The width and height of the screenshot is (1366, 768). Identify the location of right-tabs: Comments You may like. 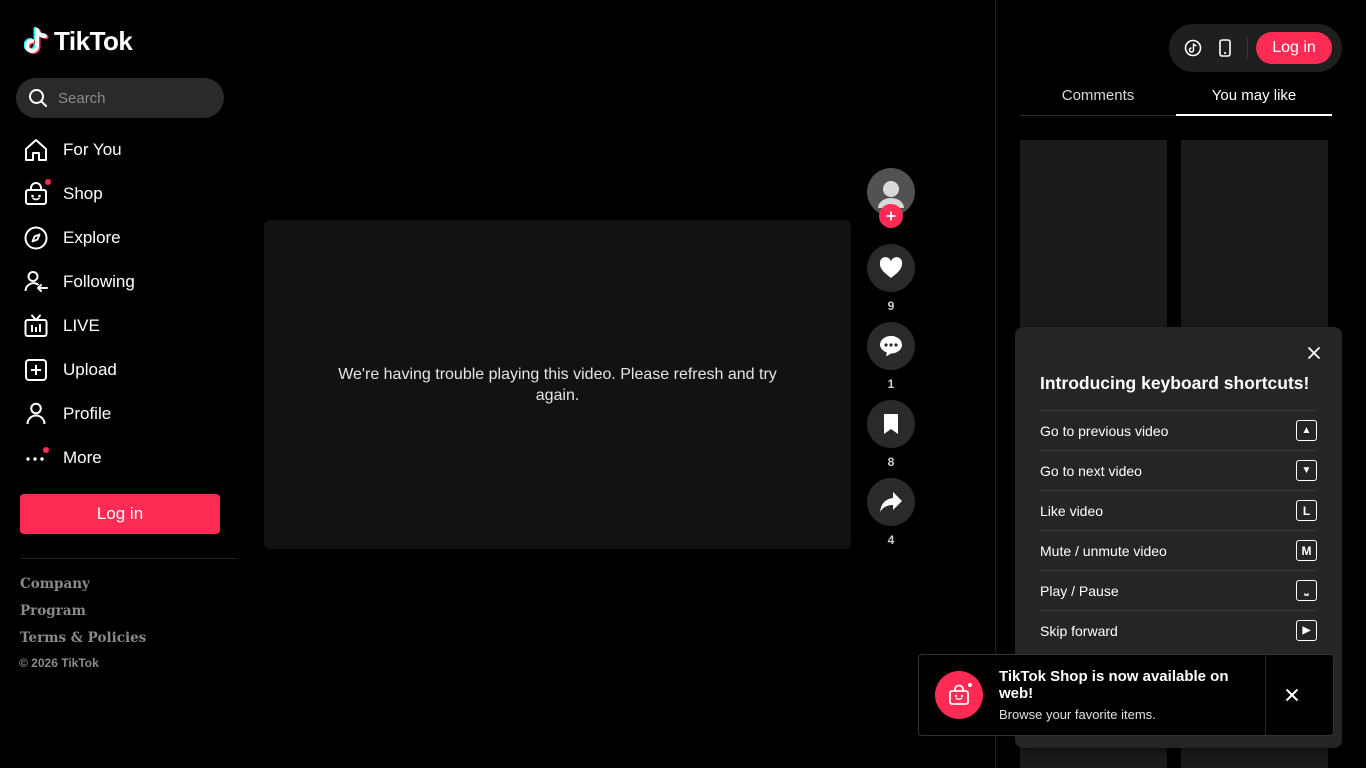
(1176, 98).